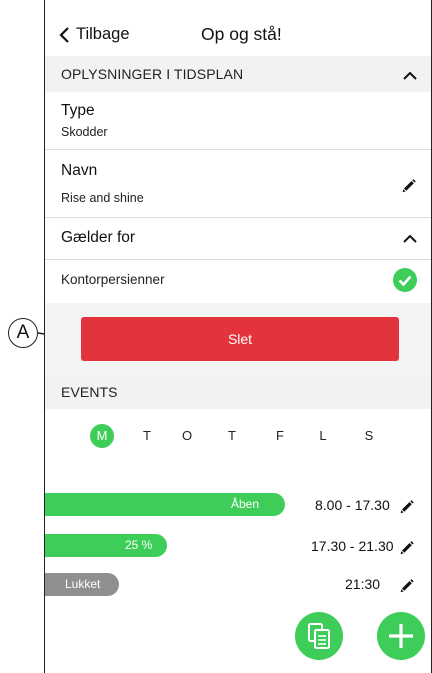 This screenshot has width=432, height=673. I want to click on day-friday: F, so click(280, 436).